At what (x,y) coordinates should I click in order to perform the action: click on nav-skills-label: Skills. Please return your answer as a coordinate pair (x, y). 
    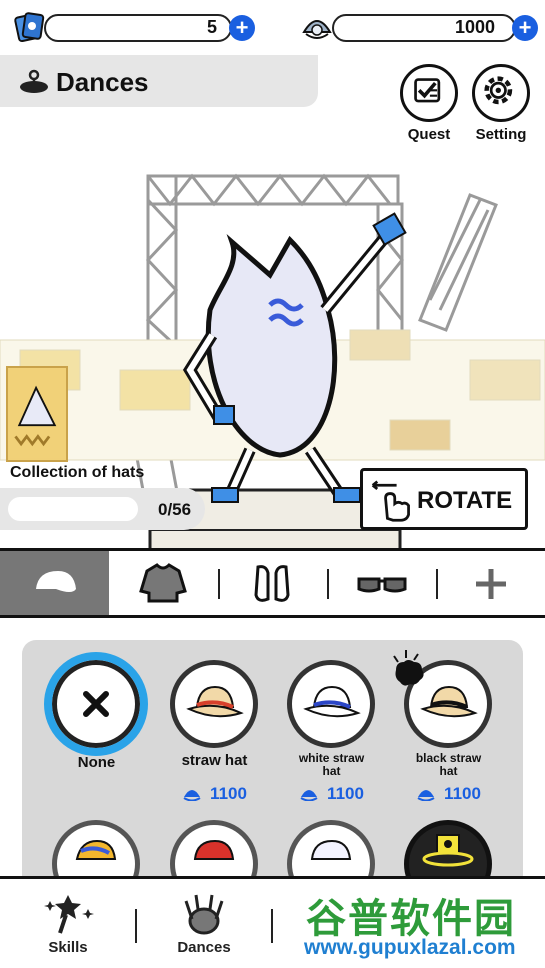
    Looking at the image, I should click on (68, 947).